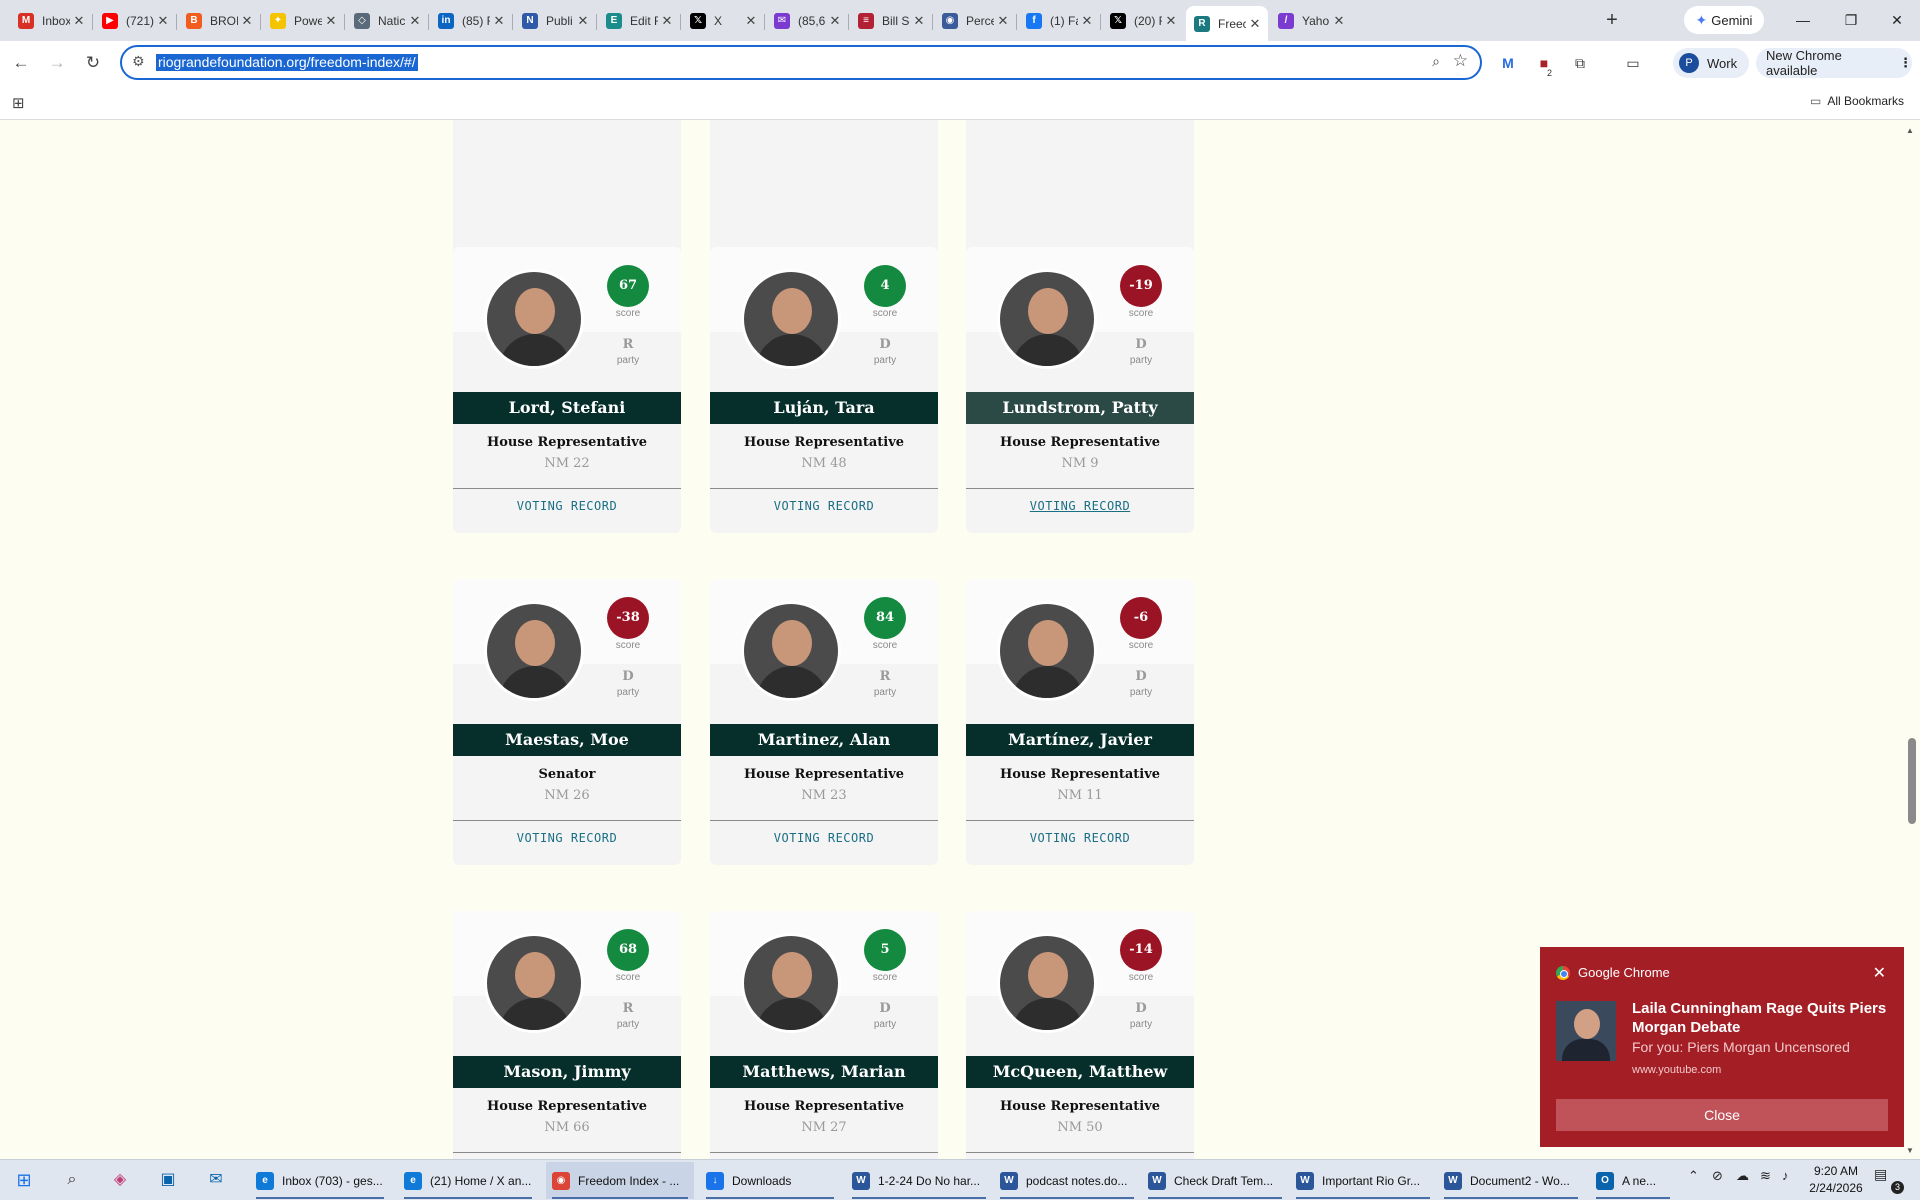 This screenshot has width=1920, height=1200. Describe the element at coordinates (1742, 1176) in the screenshot. I see `cloud-icon: ☁` at that location.